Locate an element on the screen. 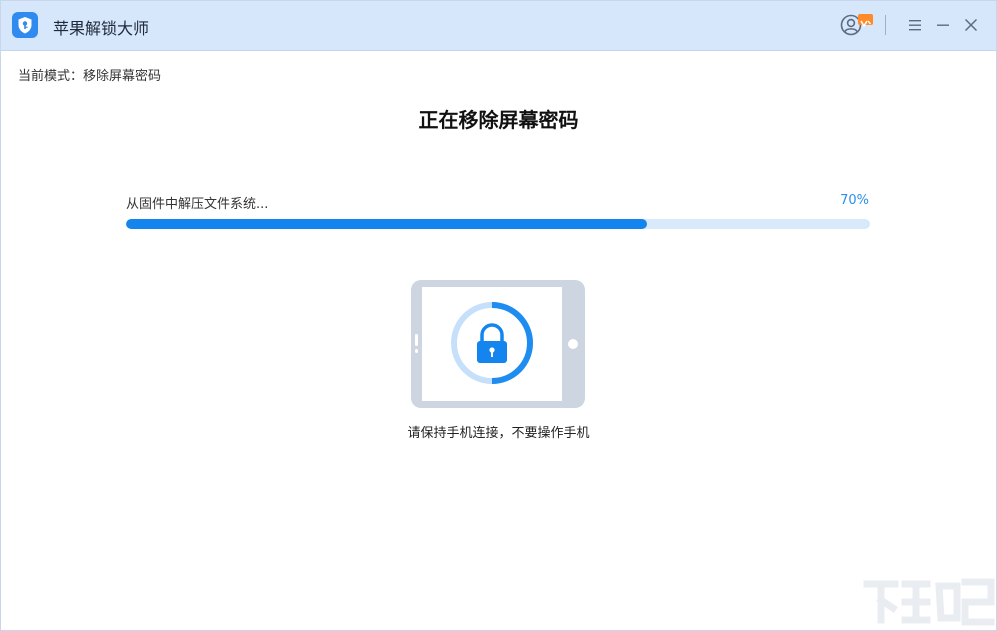 The height and width of the screenshot is (631, 997). minimize-icon is located at coordinates (943, 25).